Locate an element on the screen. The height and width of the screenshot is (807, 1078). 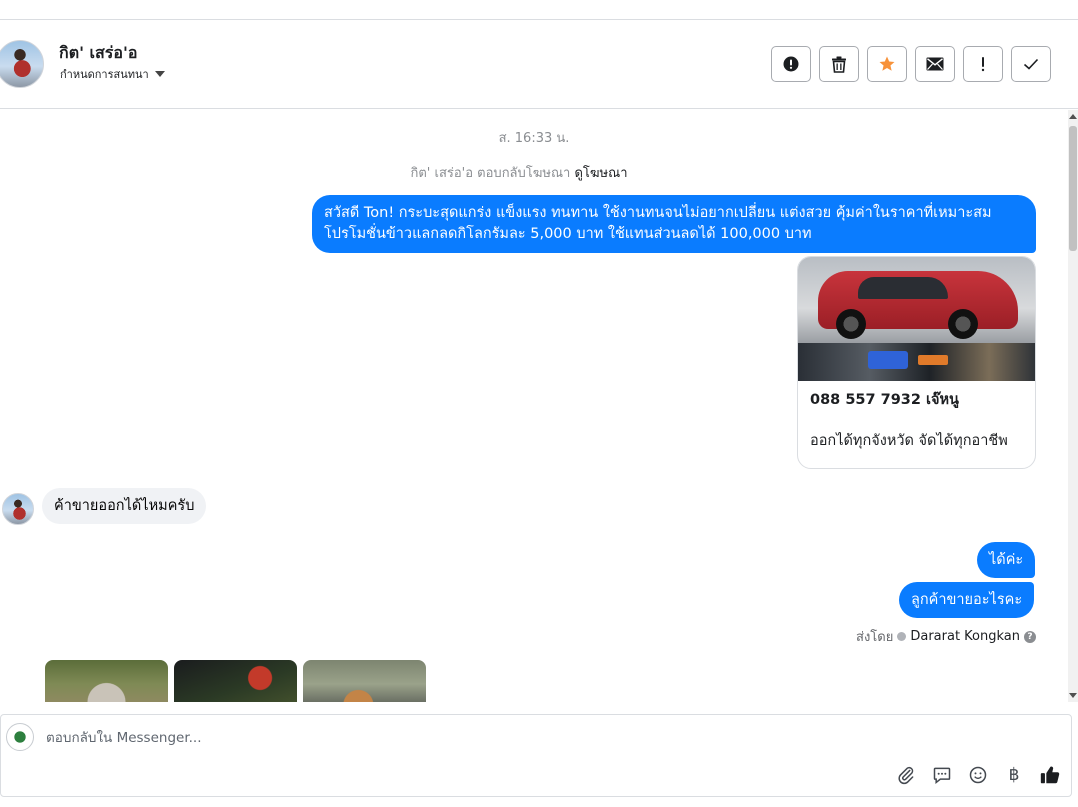
photo-attachments is located at coordinates (235, 681).